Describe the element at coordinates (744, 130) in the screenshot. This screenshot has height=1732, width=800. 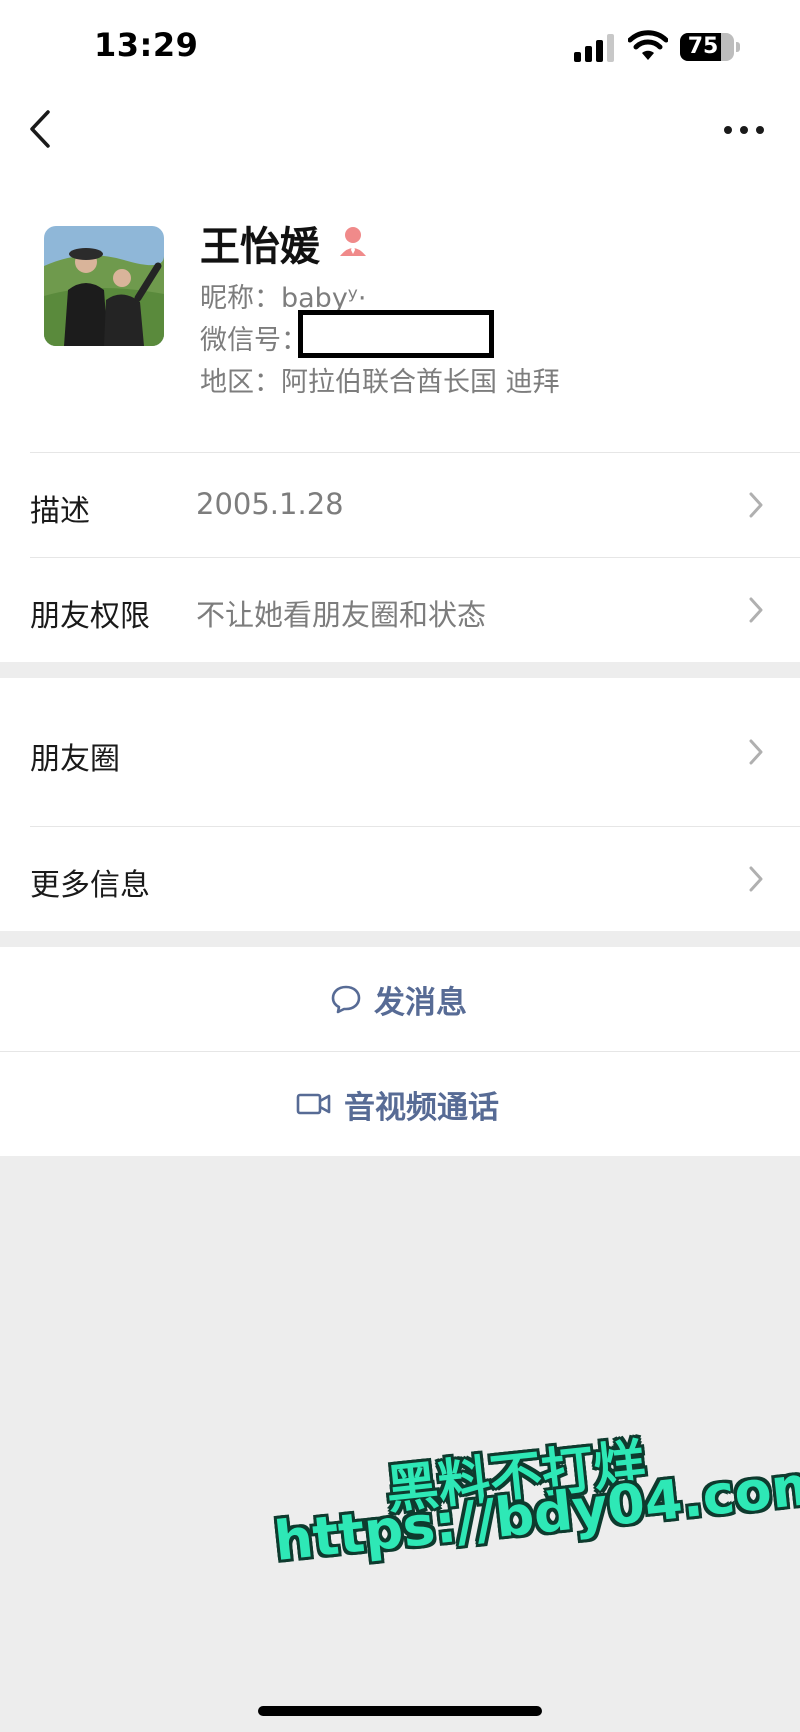
I see `more-icon` at that location.